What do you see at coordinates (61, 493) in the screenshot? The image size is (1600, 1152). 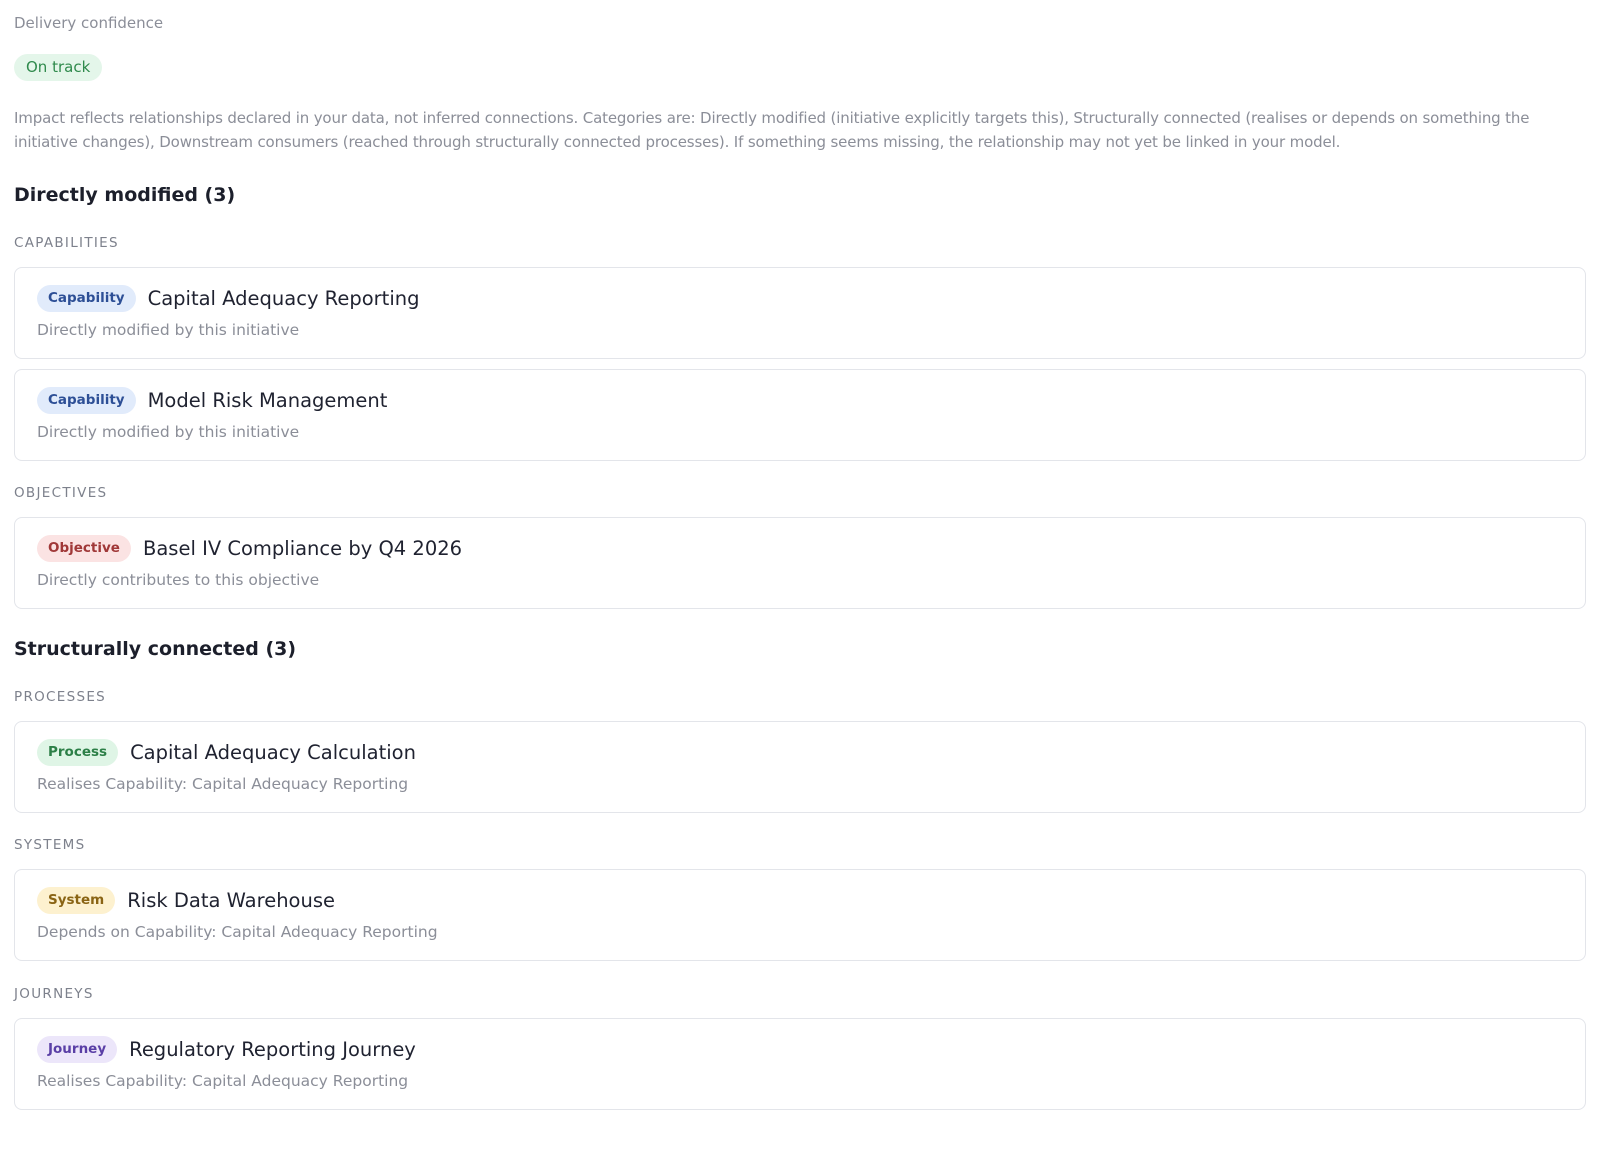 I see `group-label-objectives: OBJECTIVES` at bounding box center [61, 493].